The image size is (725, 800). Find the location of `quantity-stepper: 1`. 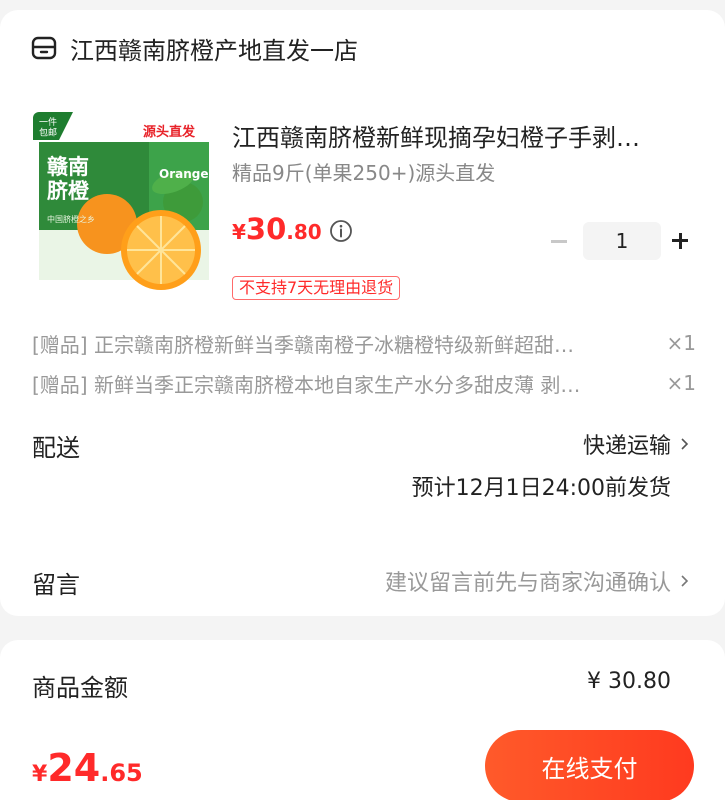

quantity-stepper: 1 is located at coordinates (619, 241).